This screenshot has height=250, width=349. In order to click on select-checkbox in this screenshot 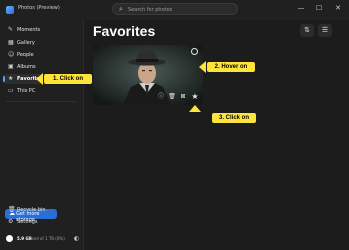, I will do `click(194, 51)`.